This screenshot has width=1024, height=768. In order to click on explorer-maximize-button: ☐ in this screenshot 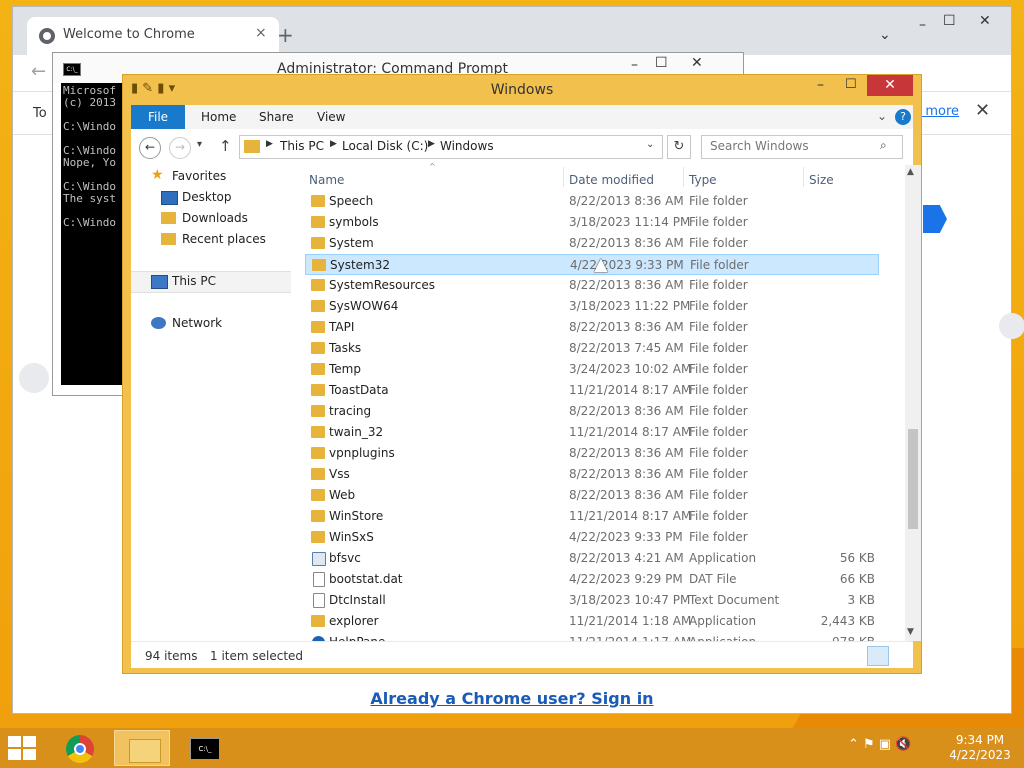, I will do `click(851, 84)`.